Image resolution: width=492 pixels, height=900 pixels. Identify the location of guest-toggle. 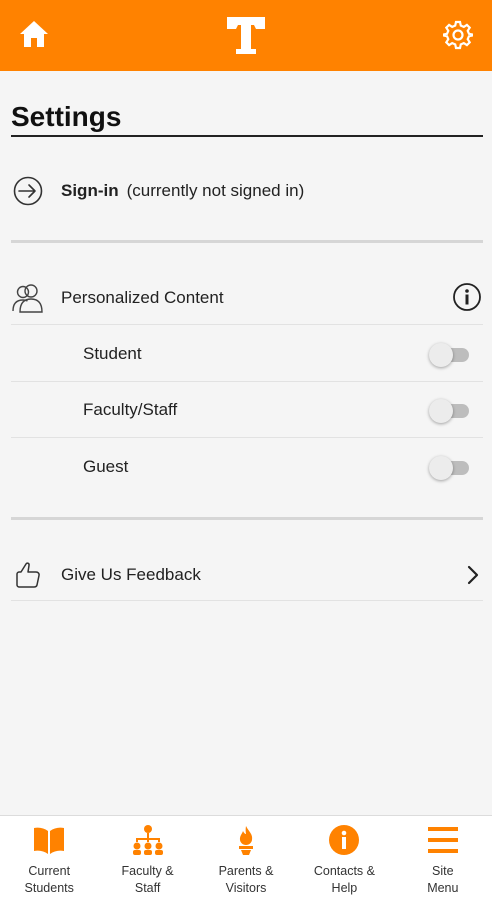
(449, 467).